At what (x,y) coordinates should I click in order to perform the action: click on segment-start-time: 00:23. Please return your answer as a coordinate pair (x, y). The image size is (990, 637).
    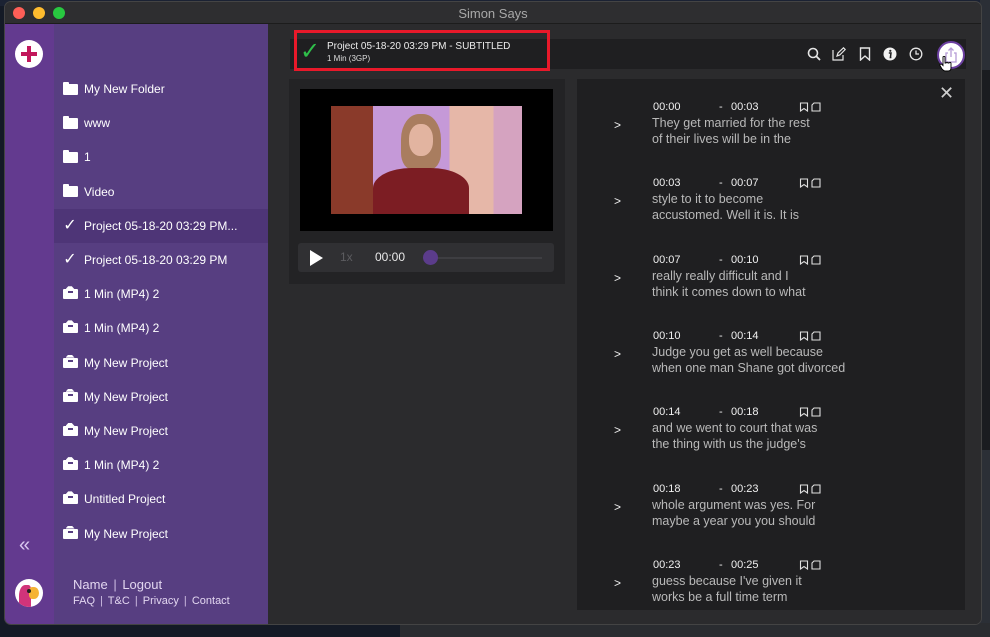
    Looking at the image, I should click on (667, 565).